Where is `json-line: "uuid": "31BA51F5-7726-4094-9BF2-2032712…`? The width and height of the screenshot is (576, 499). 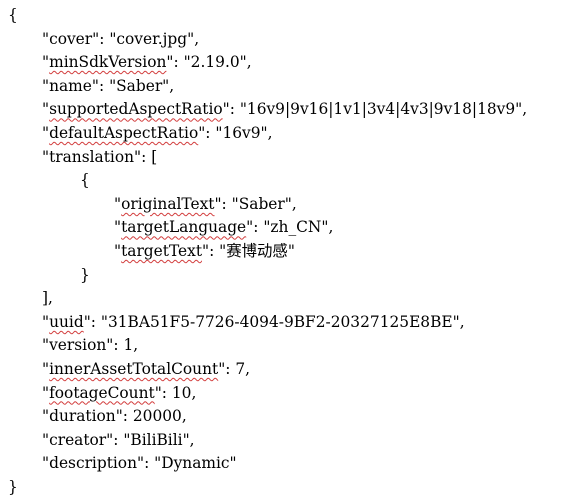 json-line: "uuid": "31BA51F5-7726-4094-9BF2-2032712… is located at coordinates (253, 321).